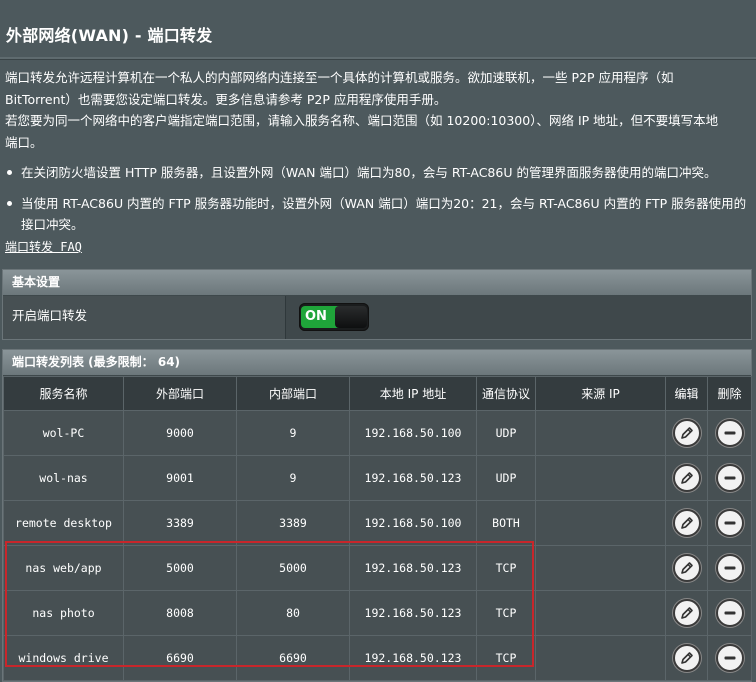 This screenshot has width=756, height=682. I want to click on col-source-ip: 来源 IP, so click(600, 393).